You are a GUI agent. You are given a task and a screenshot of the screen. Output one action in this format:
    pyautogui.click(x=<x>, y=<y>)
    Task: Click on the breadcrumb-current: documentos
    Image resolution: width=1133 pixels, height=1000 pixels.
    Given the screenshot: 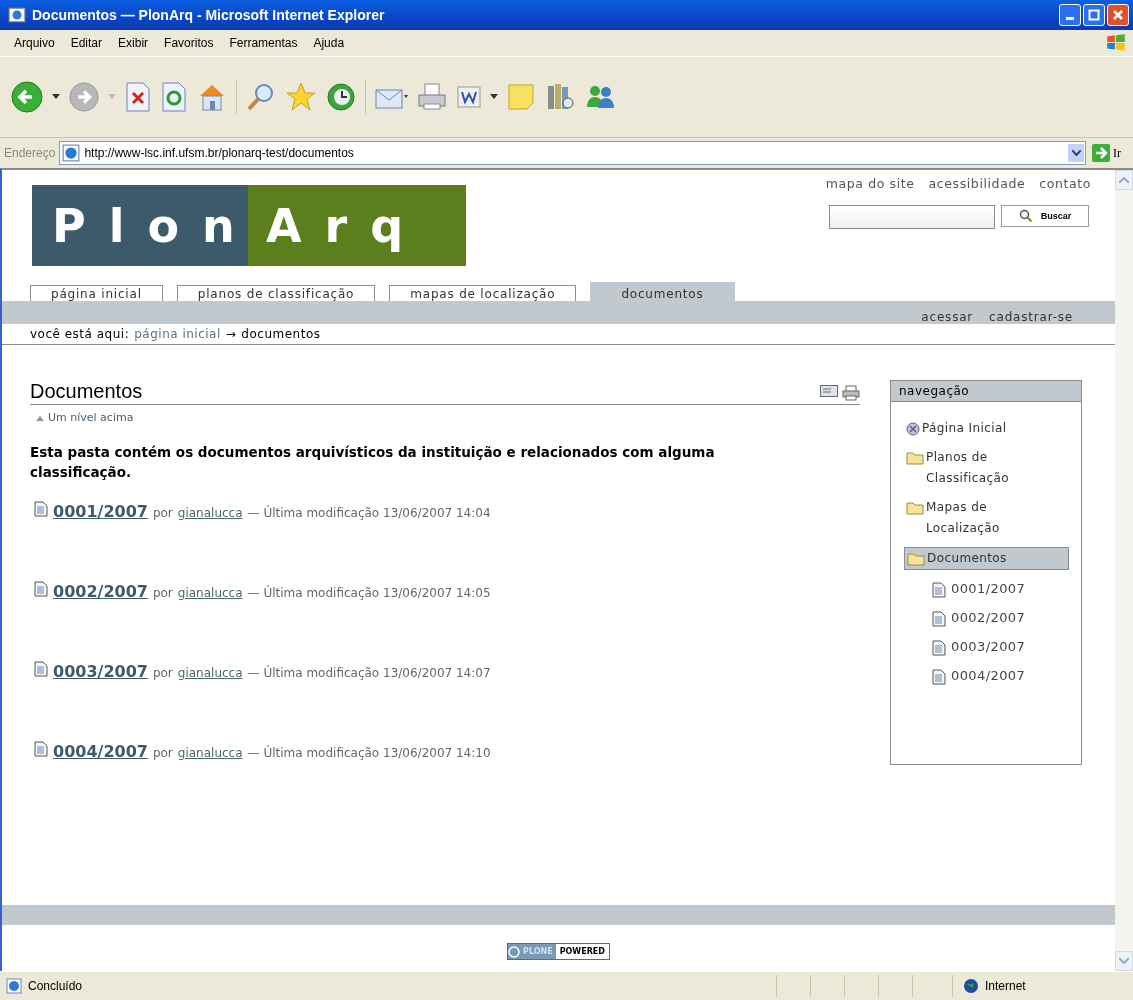 What is the action you would take?
    pyautogui.click(x=281, y=334)
    